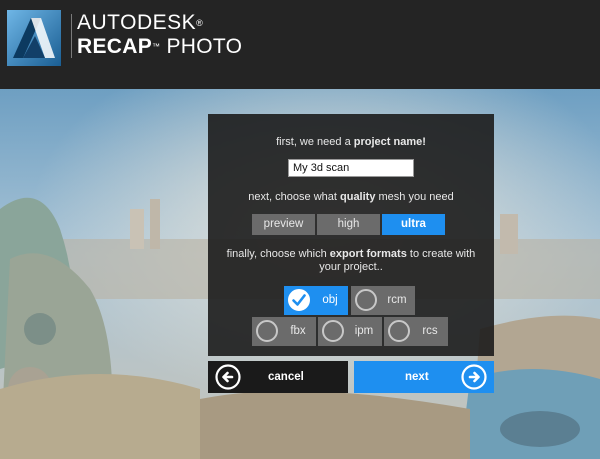 The width and height of the screenshot is (600, 459). Describe the element at coordinates (298, 331) in the screenshot. I see `format-label: fbx` at that location.